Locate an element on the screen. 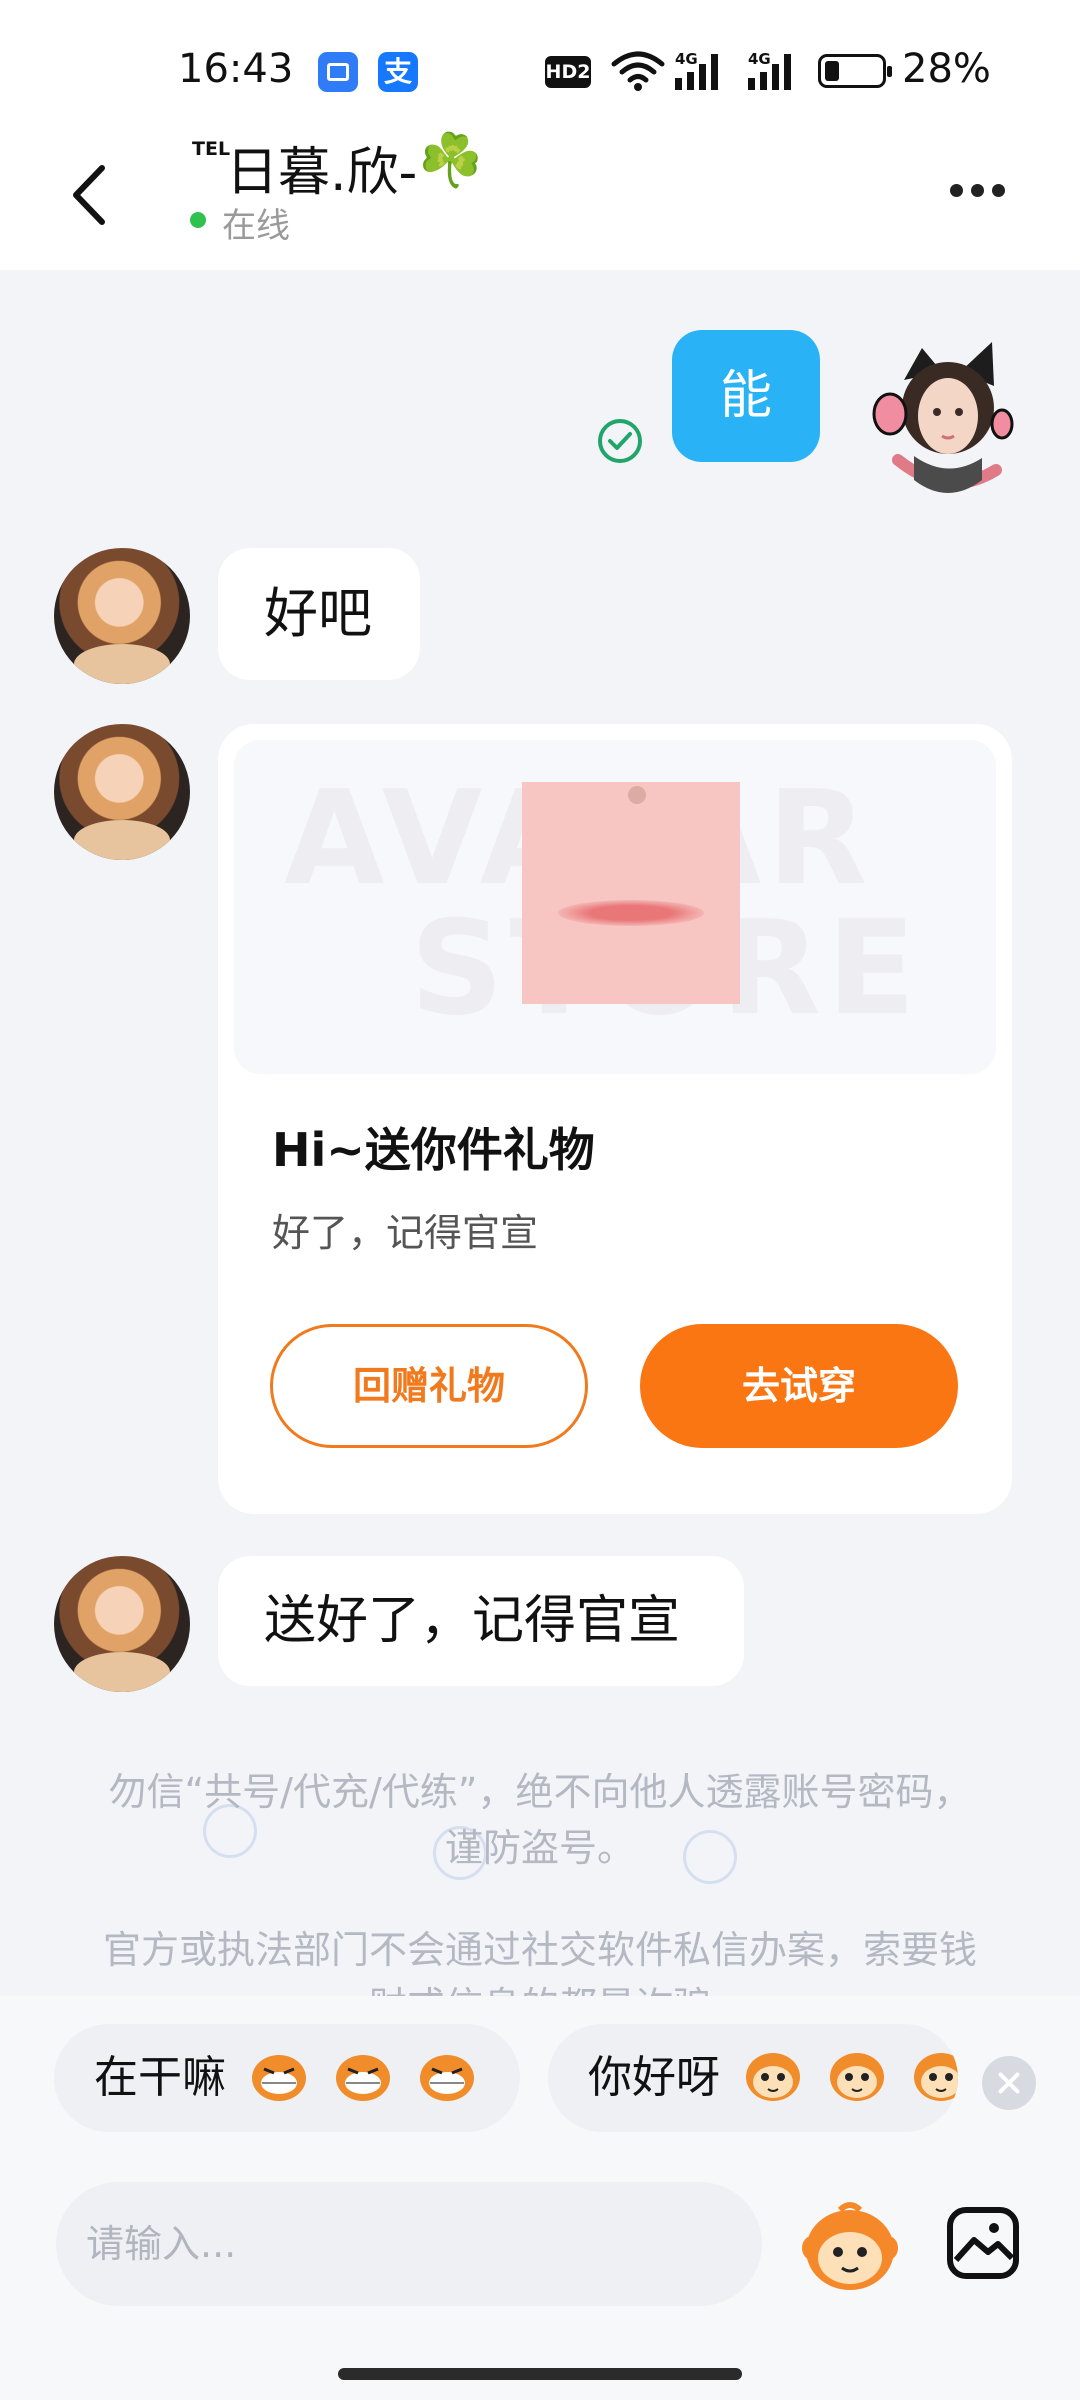  quick-reply-chip: 你好呀 is located at coordinates (753, 2078).